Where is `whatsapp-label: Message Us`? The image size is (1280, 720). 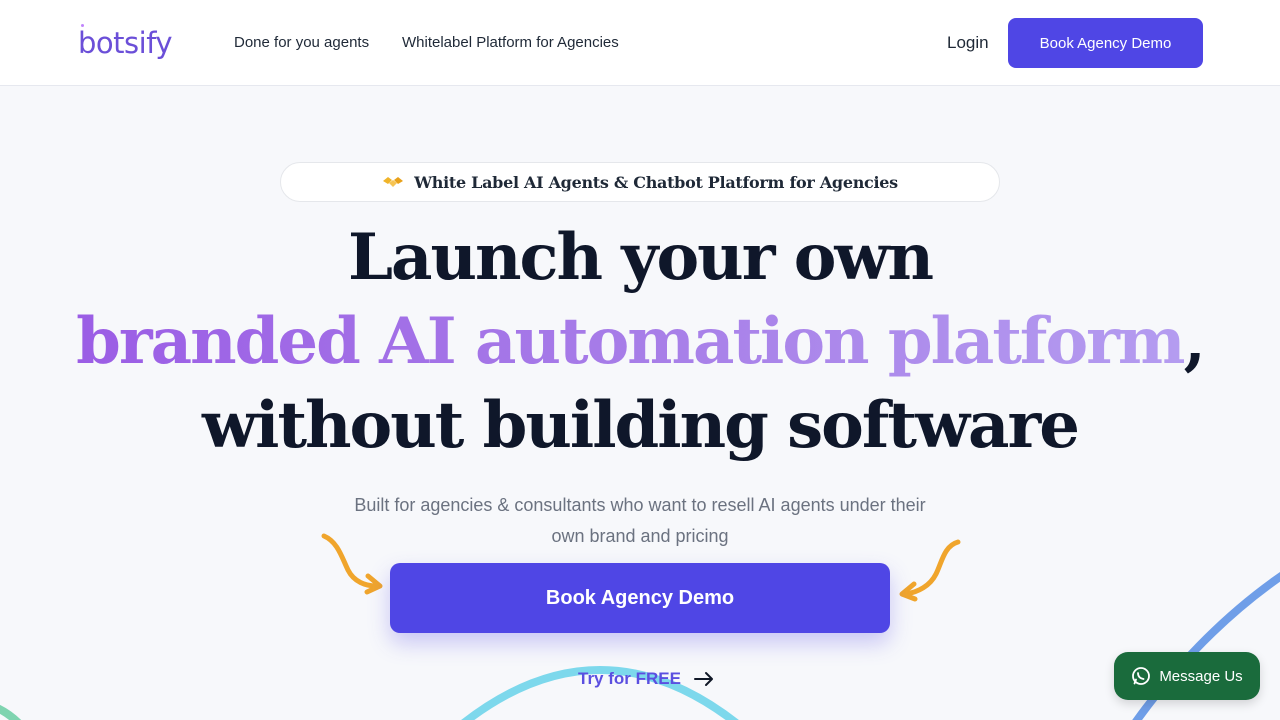 whatsapp-label: Message Us is located at coordinates (1201, 676).